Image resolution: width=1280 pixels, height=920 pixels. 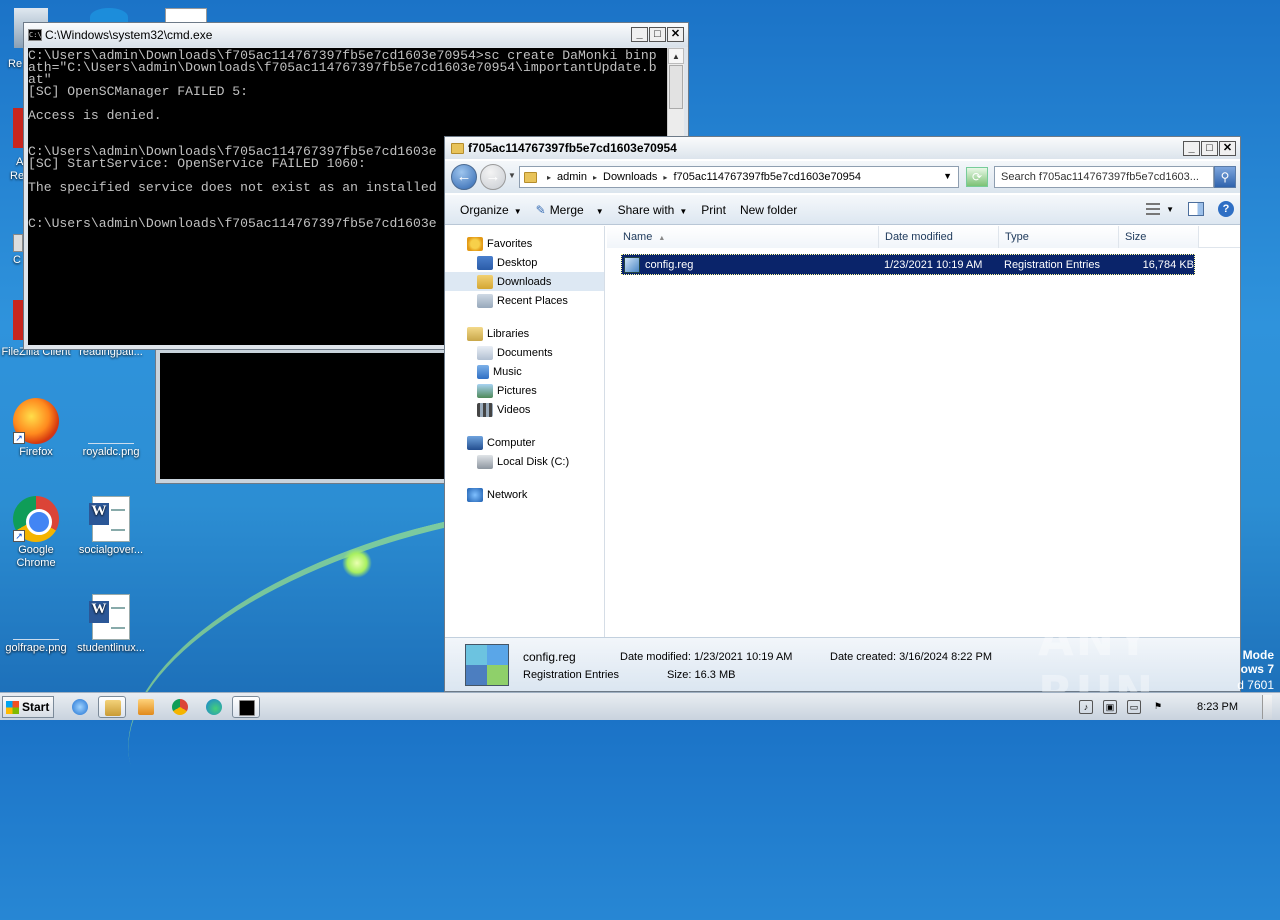 What do you see at coordinates (510, 243) in the screenshot?
I see `nav-label: Favorites` at bounding box center [510, 243].